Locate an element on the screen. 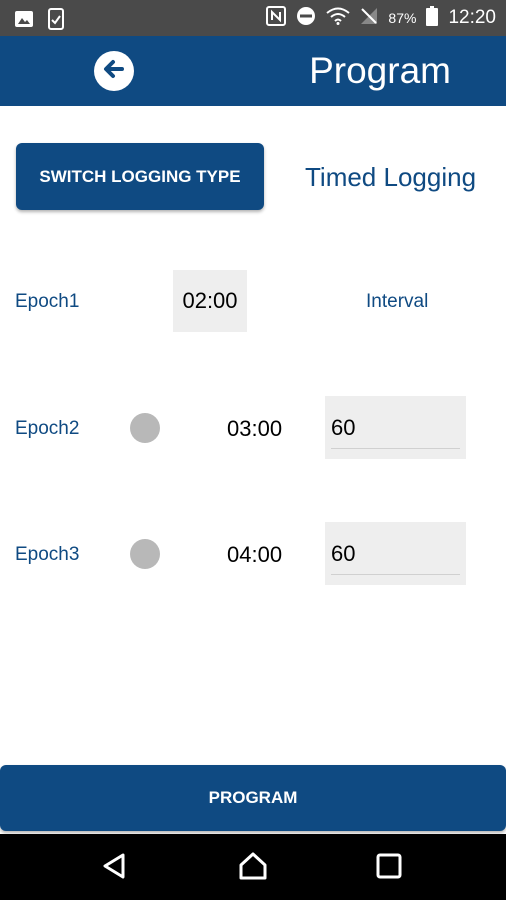 This screenshot has height=900, width=506. clock: 12:20 is located at coordinates (472, 17).